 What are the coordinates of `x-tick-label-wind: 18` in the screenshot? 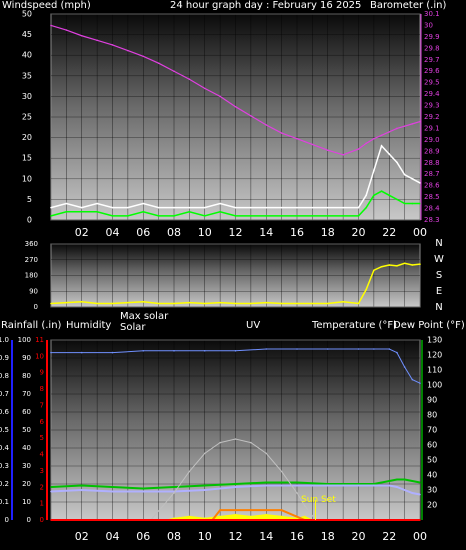 It's located at (328, 232).